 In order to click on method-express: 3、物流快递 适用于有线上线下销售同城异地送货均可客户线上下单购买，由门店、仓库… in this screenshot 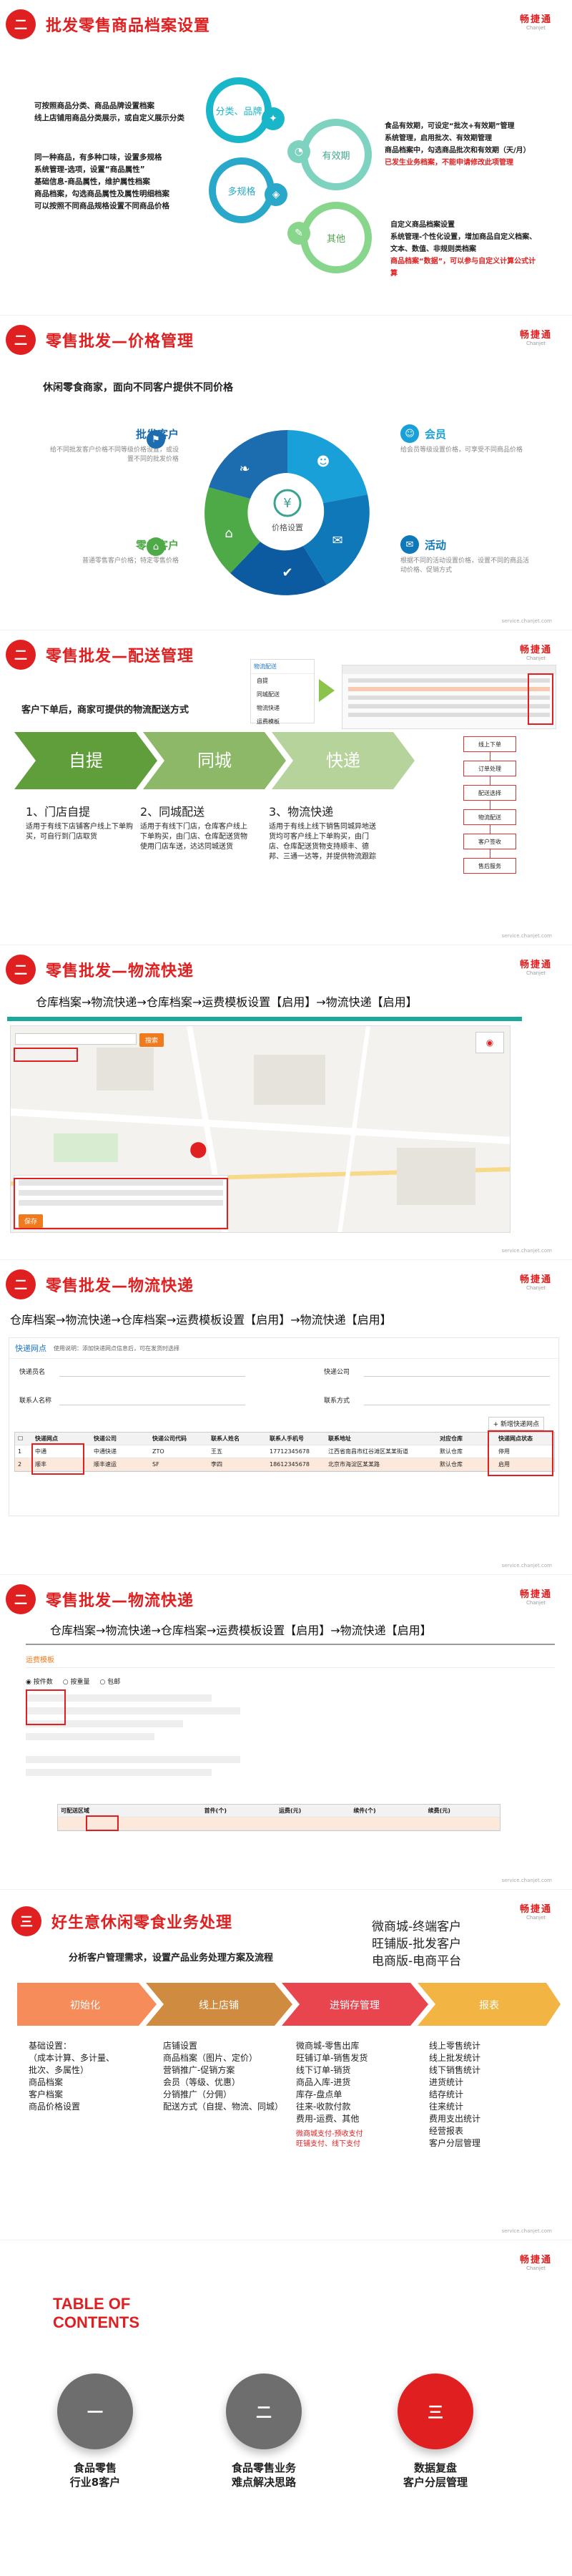, I will do `click(322, 832)`.